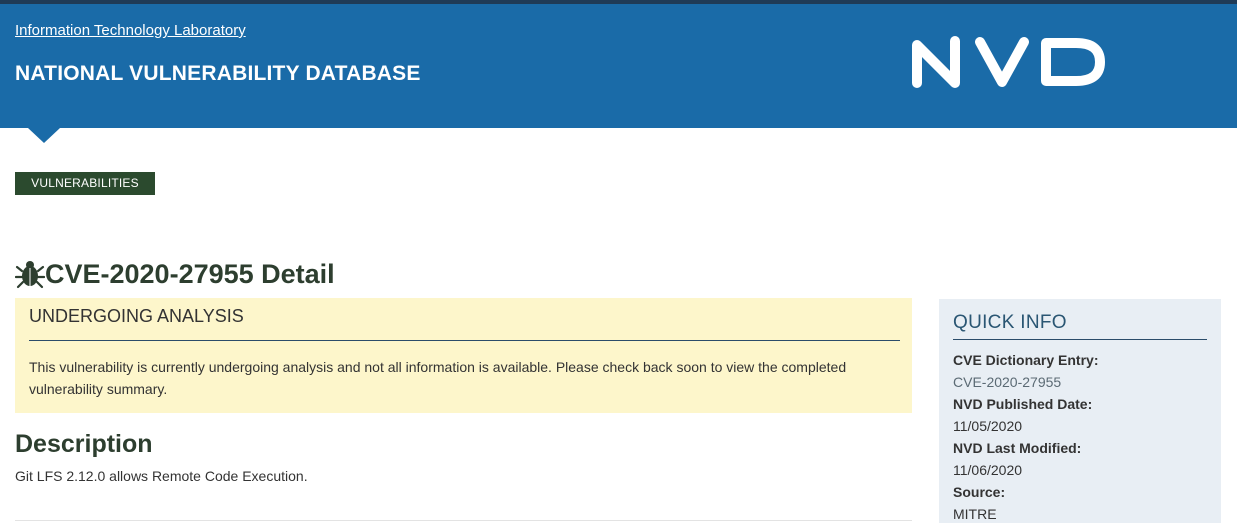 The width and height of the screenshot is (1237, 523). What do you see at coordinates (1007, 382) in the screenshot?
I see `cve-entry-link: CVE-2020-27955` at bounding box center [1007, 382].